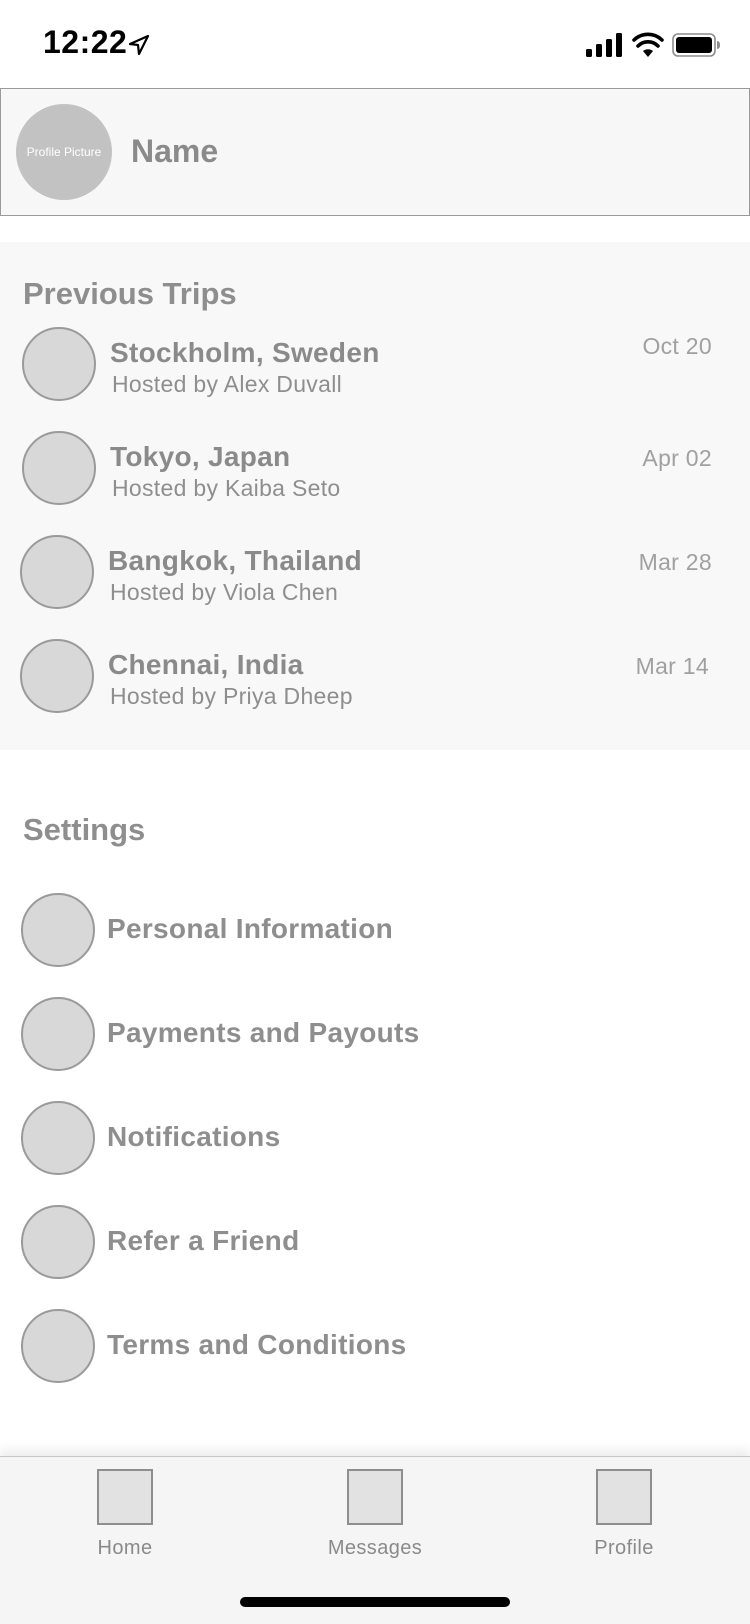 The image size is (750, 1624). What do you see at coordinates (604, 45) in the screenshot?
I see `cellular-signal-icon` at bounding box center [604, 45].